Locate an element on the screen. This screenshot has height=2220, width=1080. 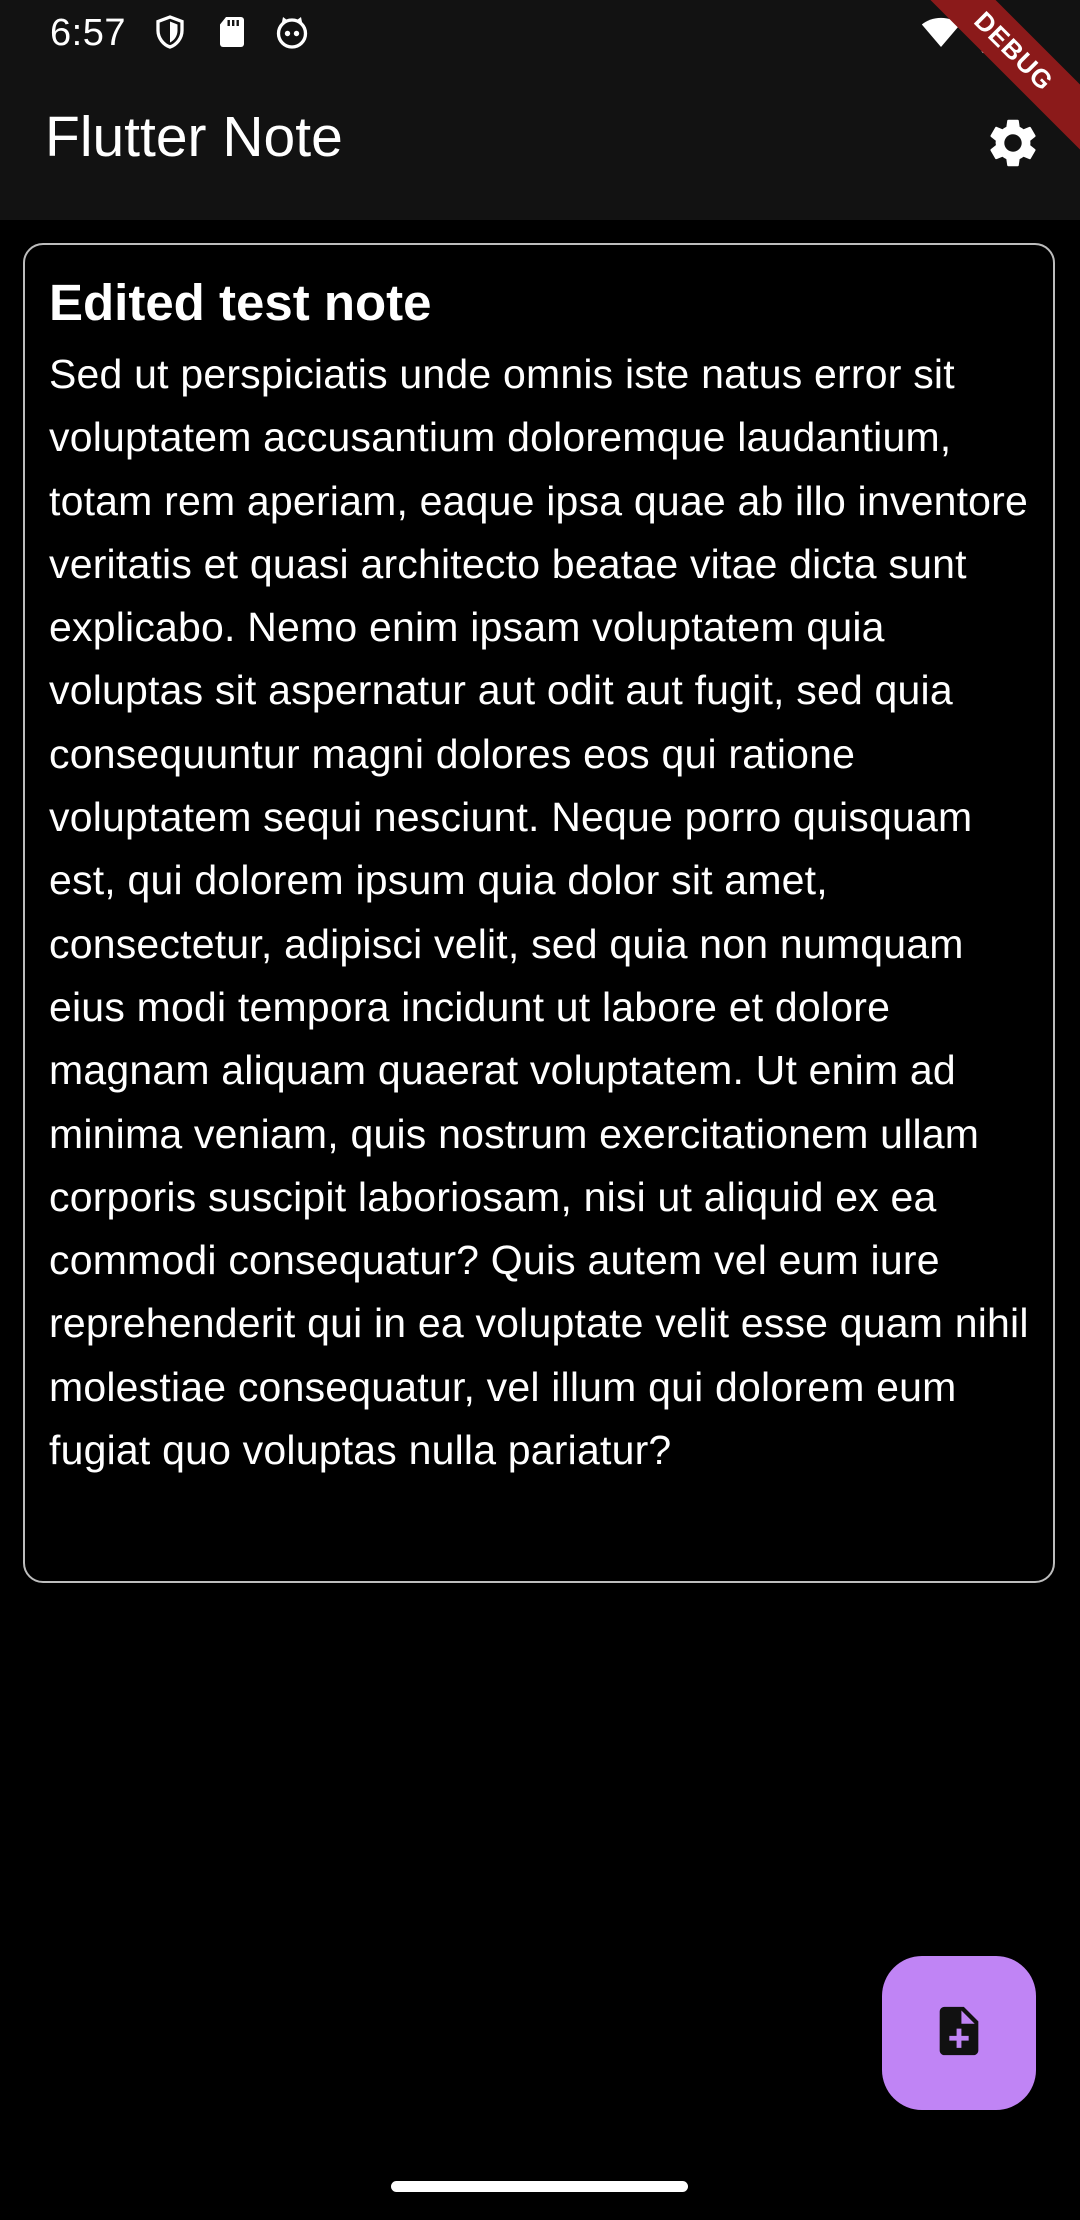
note-add-icon is located at coordinates (959, 2033).